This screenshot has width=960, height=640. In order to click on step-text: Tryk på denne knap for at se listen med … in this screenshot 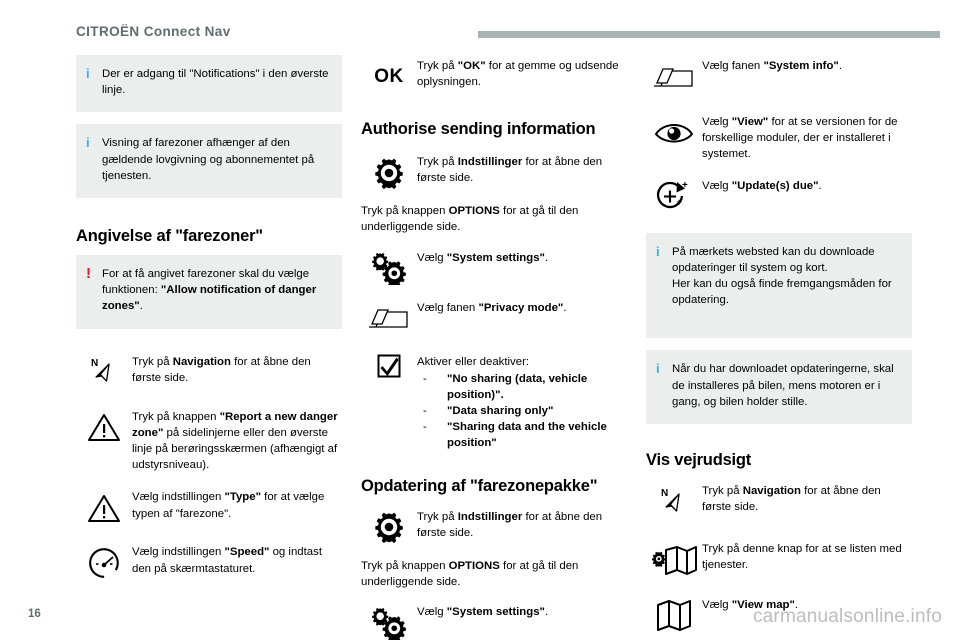, I will do `click(802, 557)`.